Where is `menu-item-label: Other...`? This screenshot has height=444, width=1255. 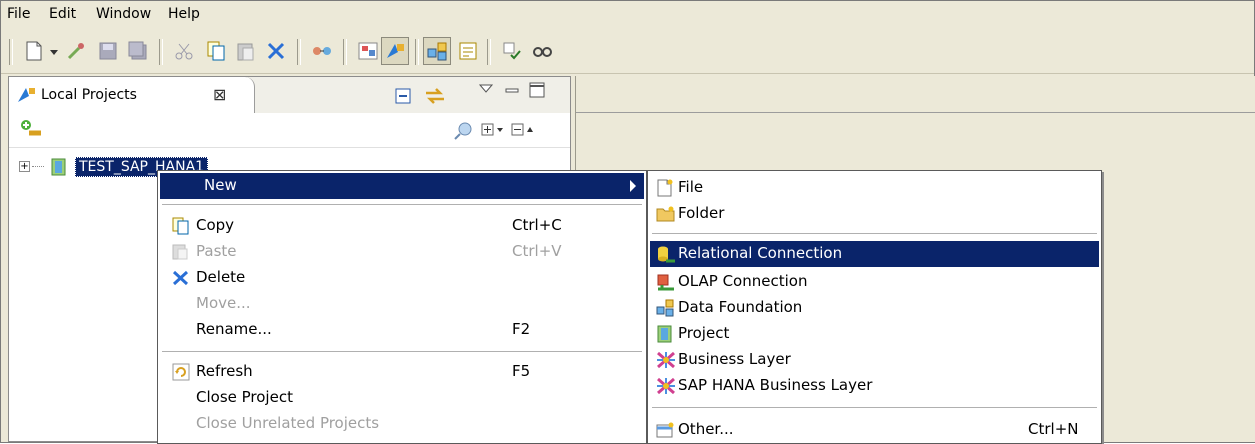
menu-item-label: Other... is located at coordinates (706, 429).